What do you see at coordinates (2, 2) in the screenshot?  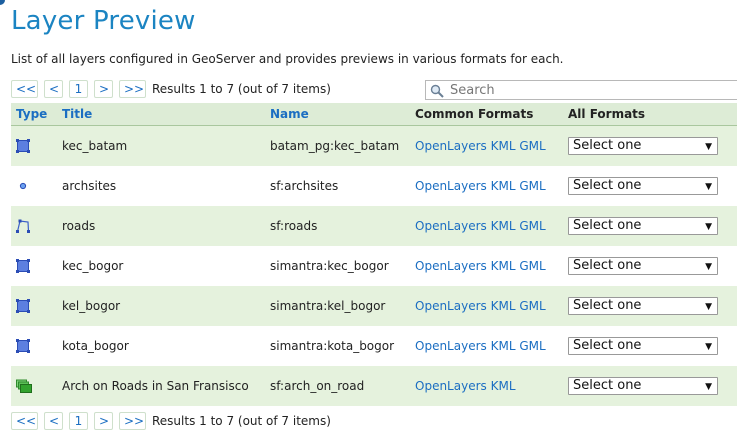 I see `corner-tab` at bounding box center [2, 2].